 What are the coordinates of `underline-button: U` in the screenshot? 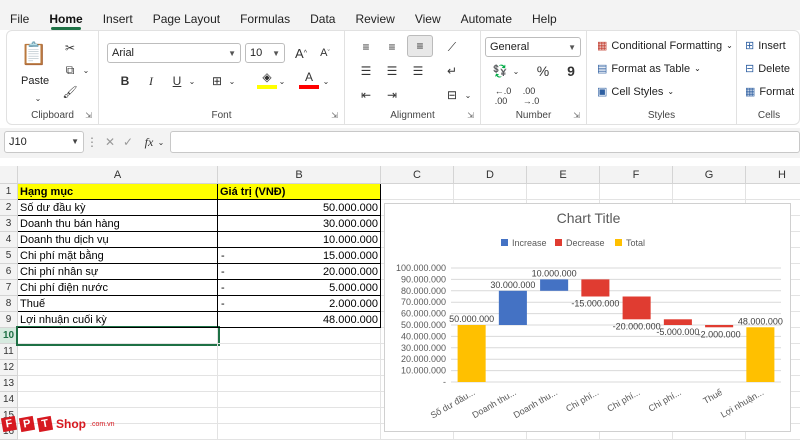 It's located at (177, 81).